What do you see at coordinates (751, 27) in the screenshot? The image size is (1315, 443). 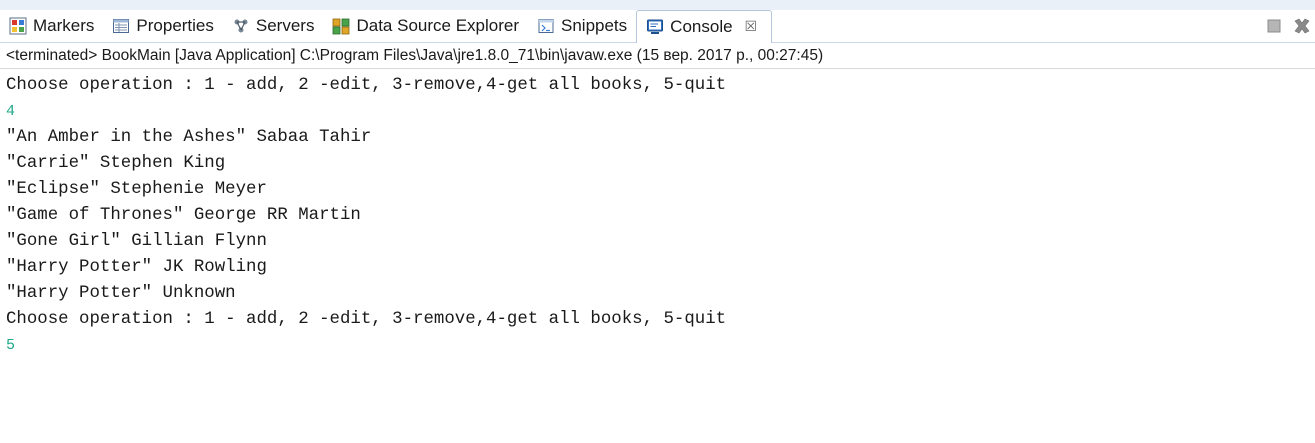 I see `close-tab-icon: ☒` at bounding box center [751, 27].